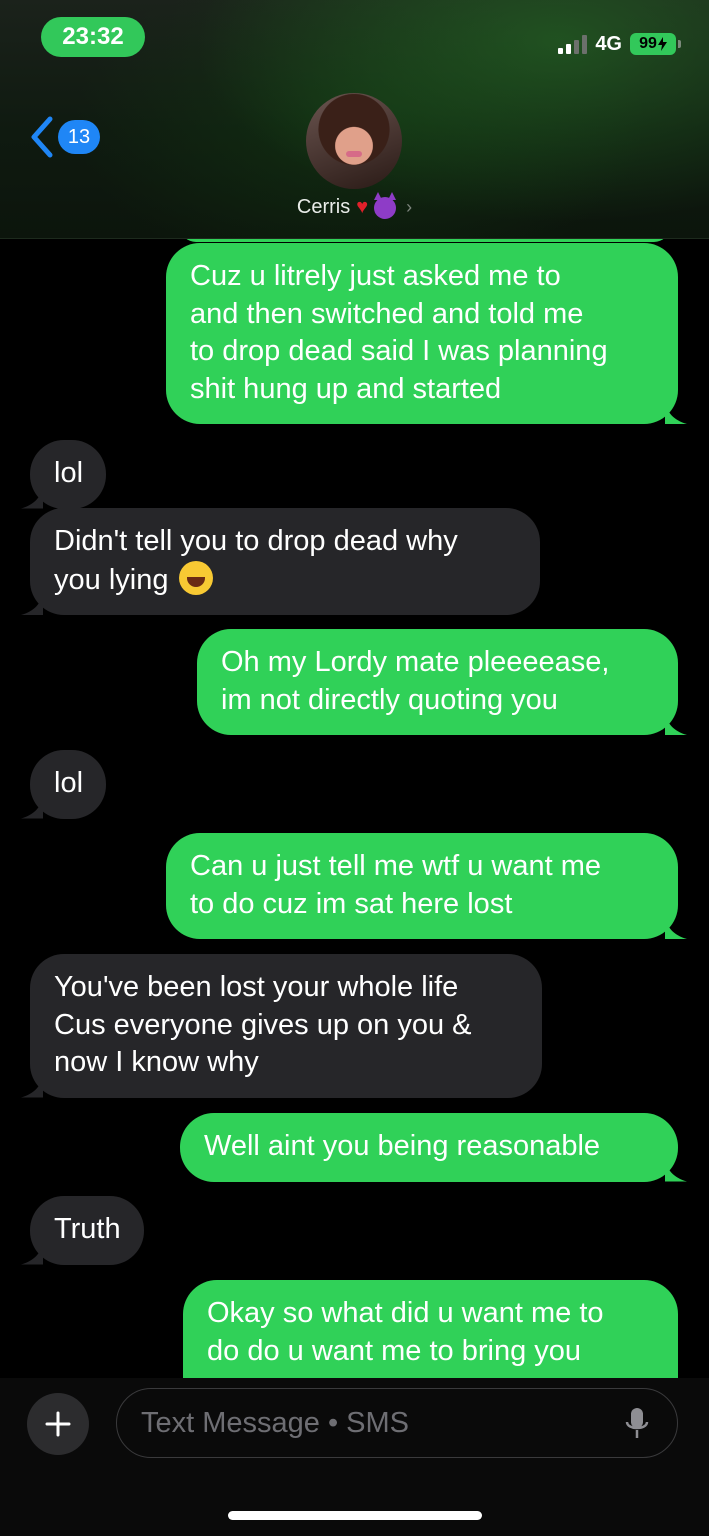 The width and height of the screenshot is (709, 1536). I want to click on message-line: Okay so what did u want me to, so click(405, 1313).